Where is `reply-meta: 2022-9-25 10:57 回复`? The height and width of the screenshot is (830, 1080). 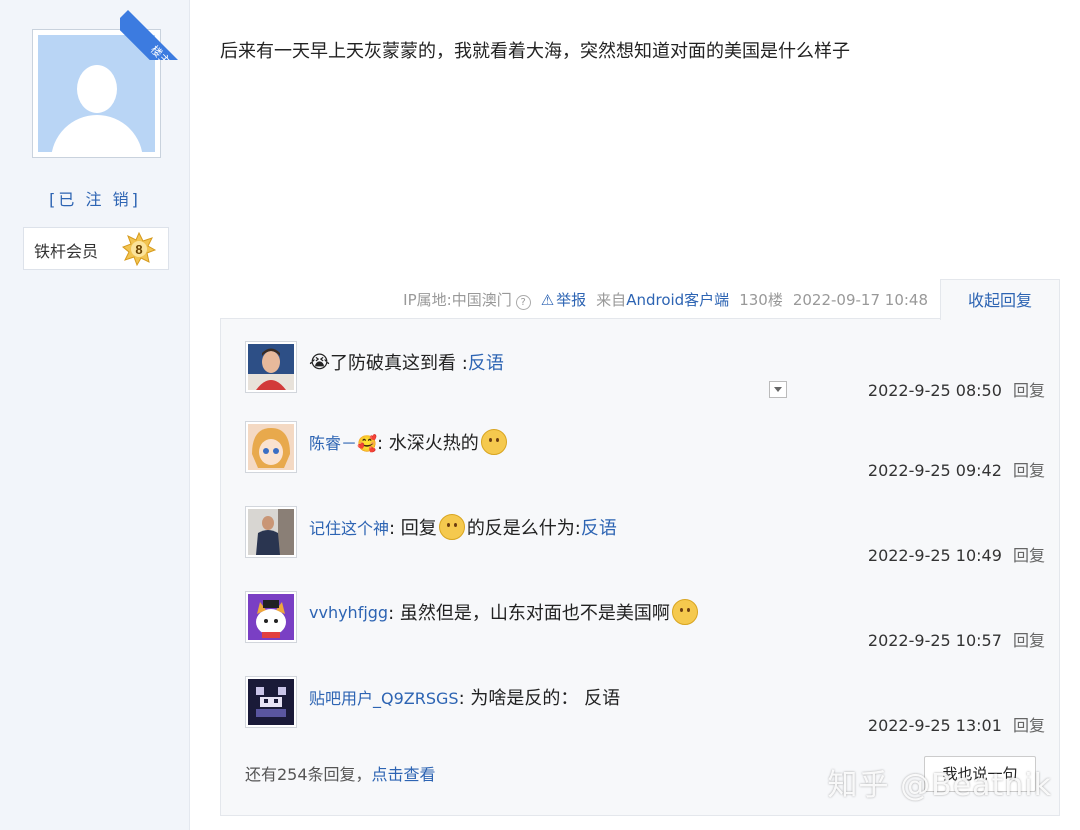
reply-meta: 2022-9-25 10:57 回复 is located at coordinates (956, 639).